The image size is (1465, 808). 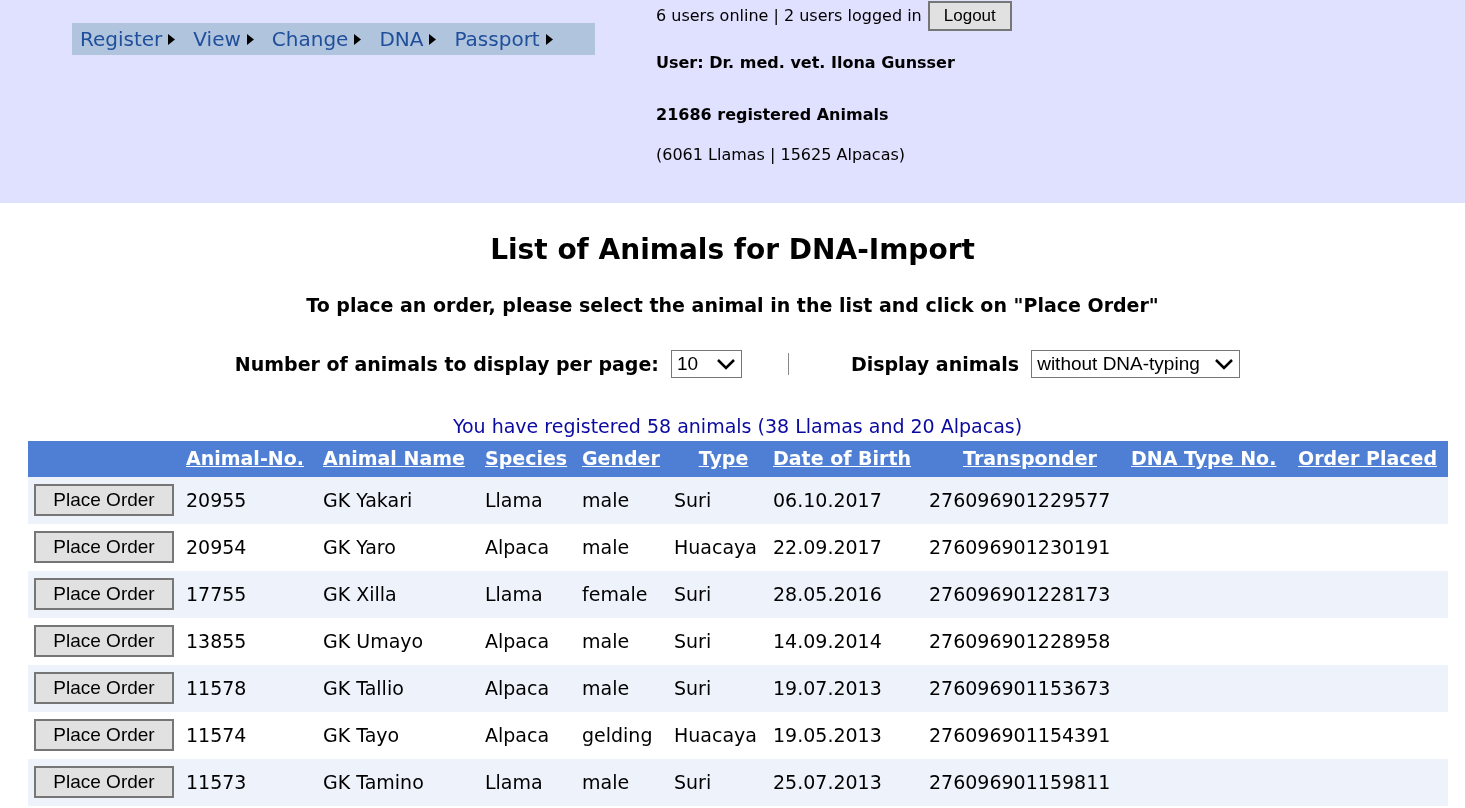 I want to click on table-cell: GK Yakari, so click(x=368, y=499).